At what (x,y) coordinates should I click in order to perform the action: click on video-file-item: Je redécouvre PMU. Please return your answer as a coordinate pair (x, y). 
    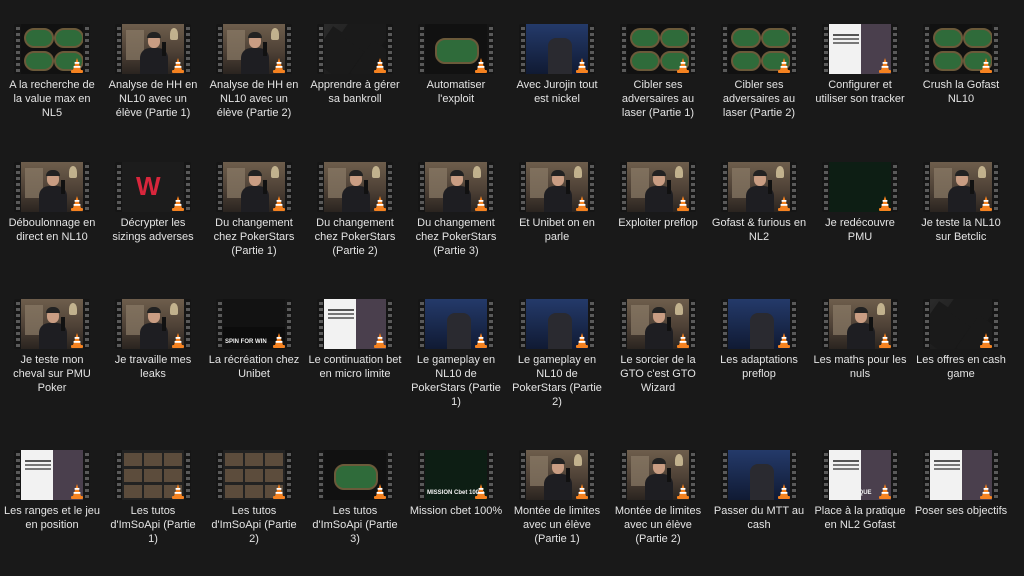
    Looking at the image, I should click on (858, 224).